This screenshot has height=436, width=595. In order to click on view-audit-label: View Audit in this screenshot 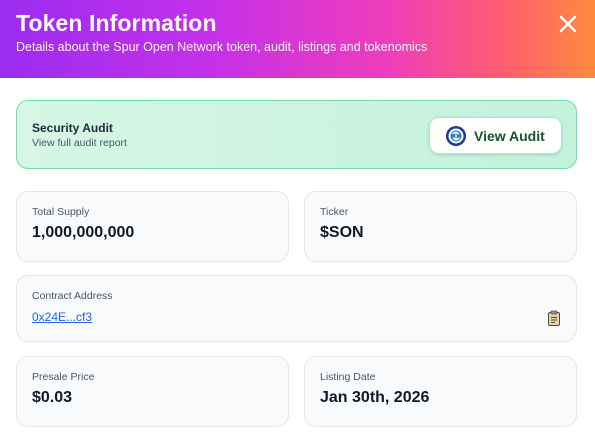, I will do `click(509, 136)`.